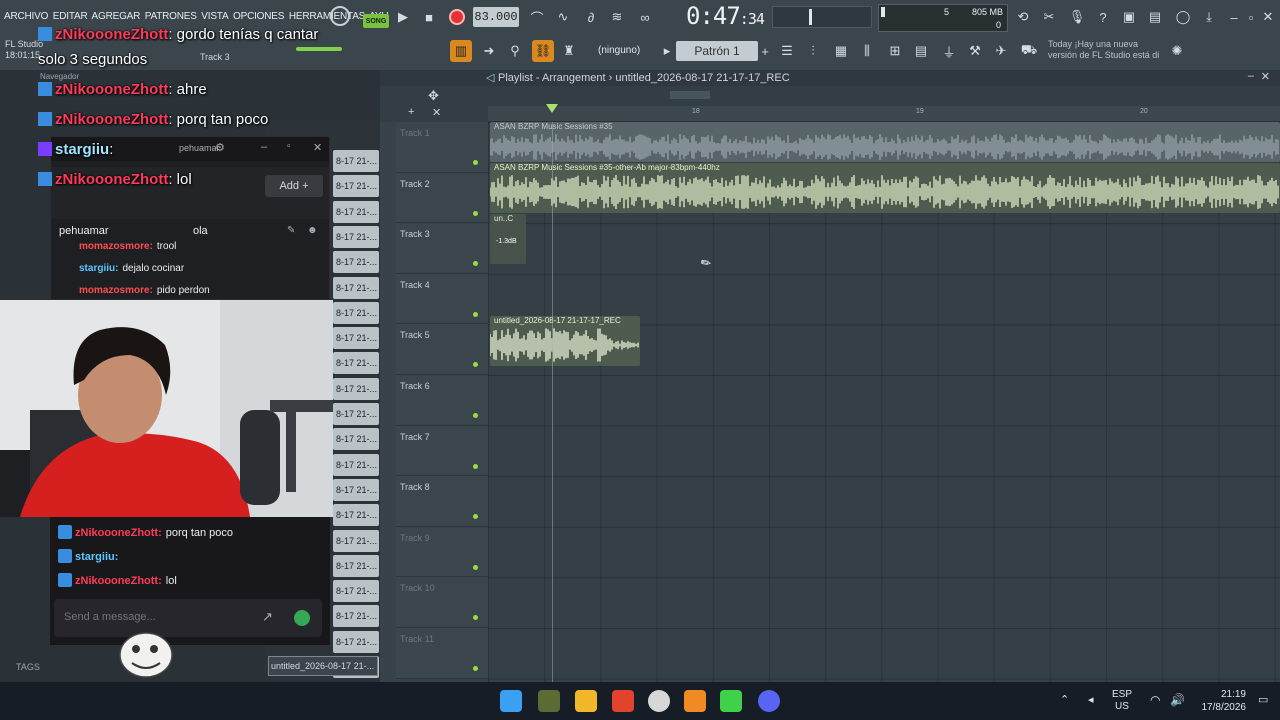 The image size is (1280, 720). I want to click on popup-maximize-icon: ▫, so click(289, 146).